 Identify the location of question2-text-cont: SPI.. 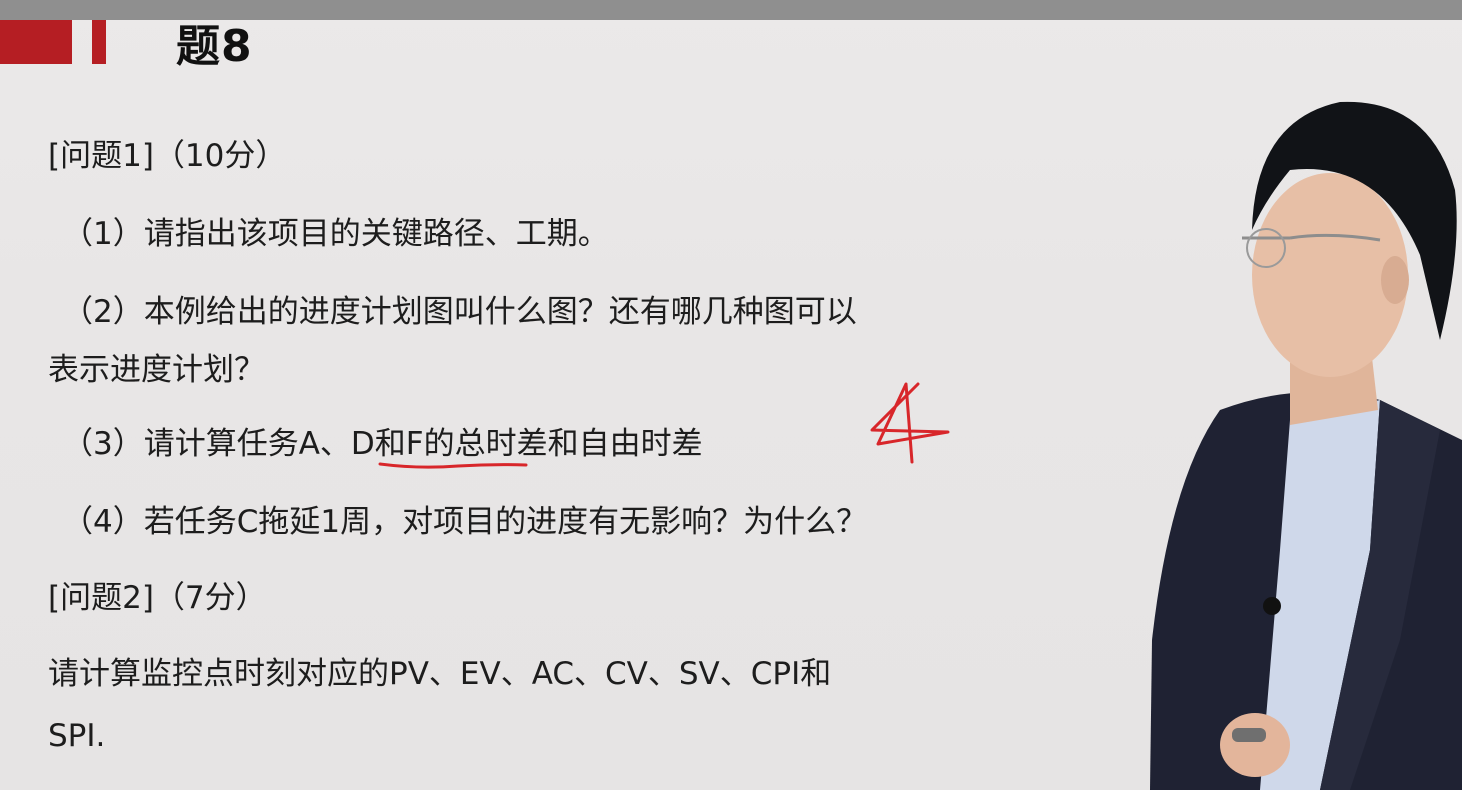
(77, 736).